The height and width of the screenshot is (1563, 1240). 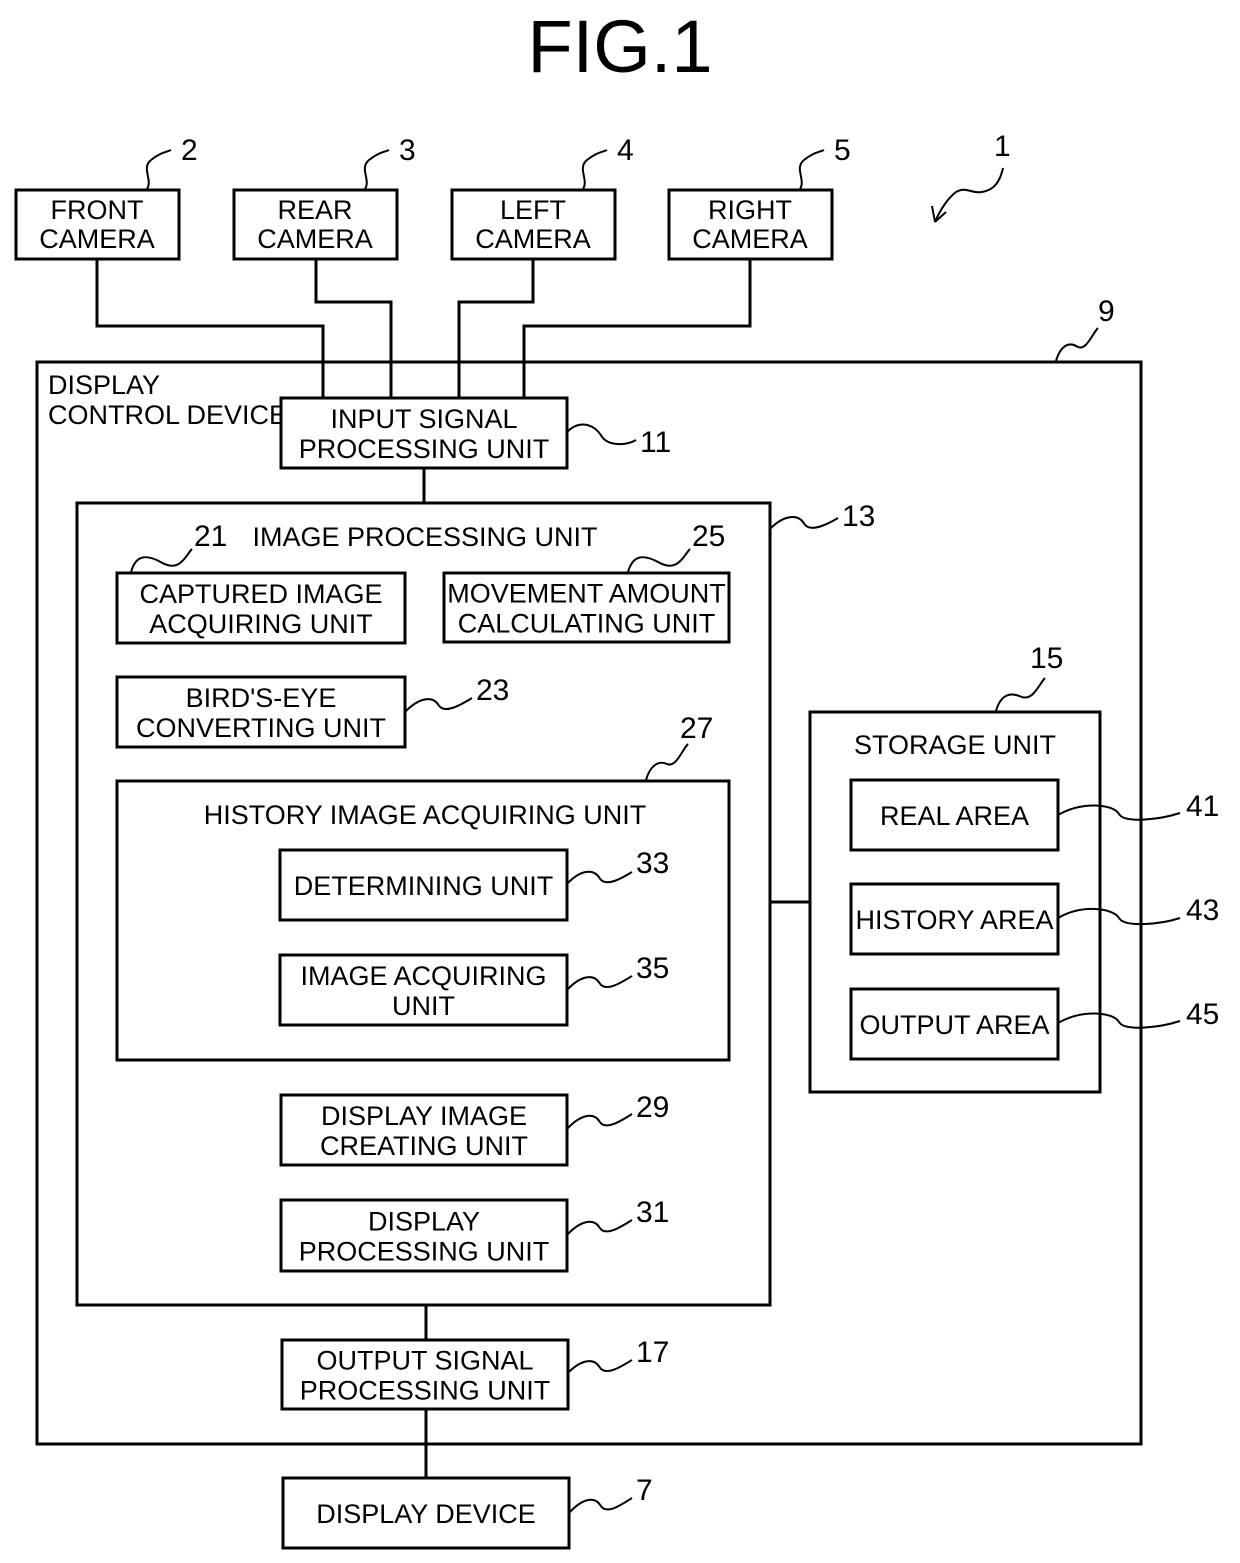 I want to click on output-signal-processing-unit-label: PROCESSING UNIT, so click(x=425, y=1391).